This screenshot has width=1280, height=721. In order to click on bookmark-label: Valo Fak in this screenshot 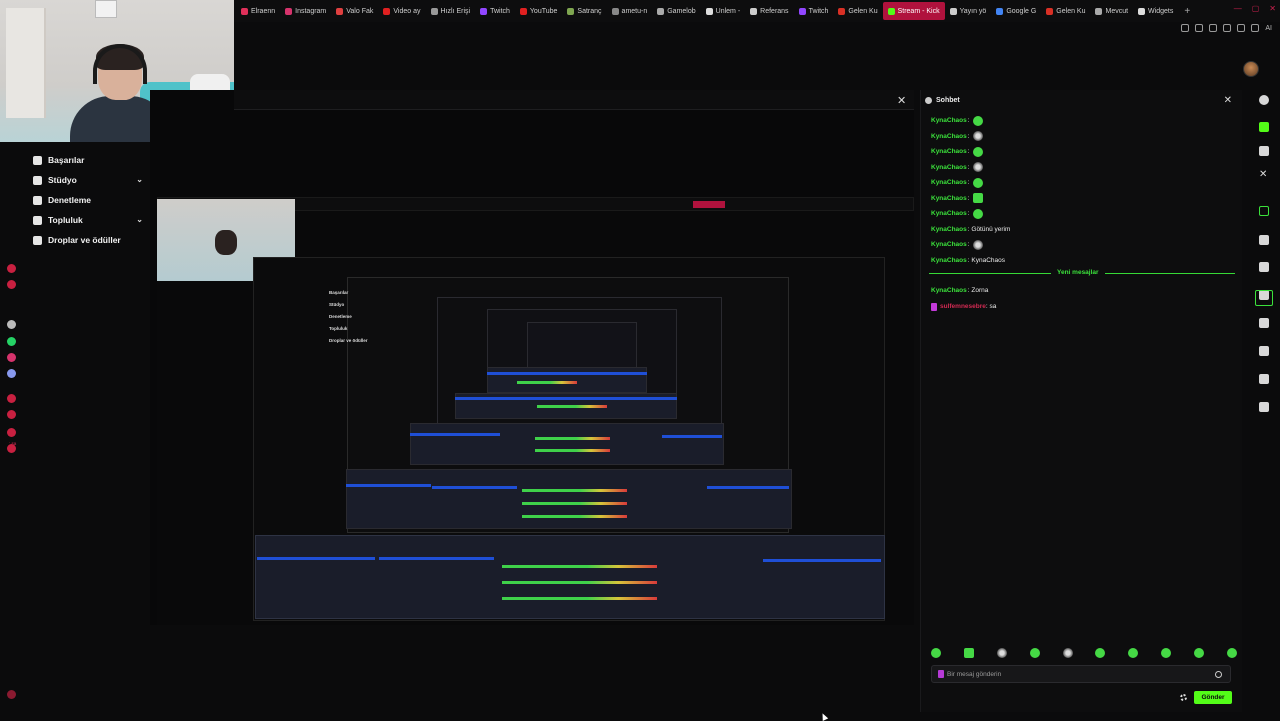, I will do `click(360, 11)`.